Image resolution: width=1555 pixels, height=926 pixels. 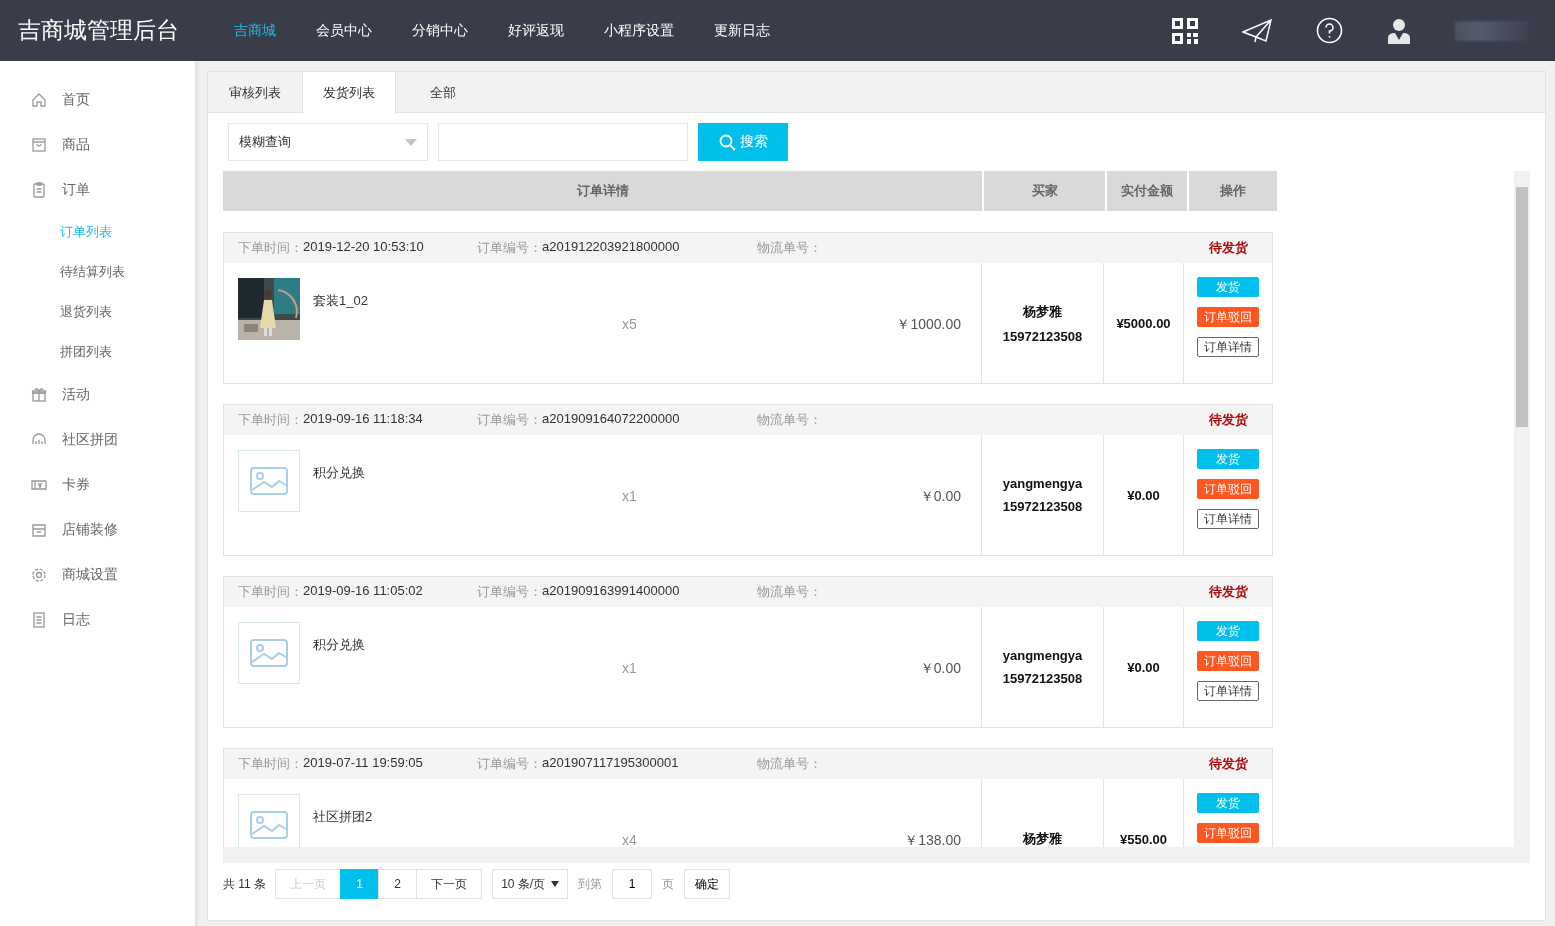 What do you see at coordinates (629, 324) in the screenshot?
I see `product-quantity: x5` at bounding box center [629, 324].